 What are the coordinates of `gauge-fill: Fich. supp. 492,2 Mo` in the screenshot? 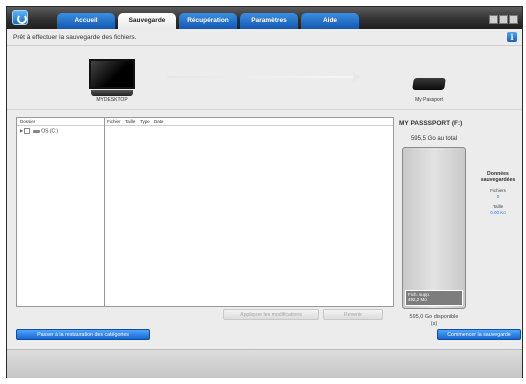 It's located at (434, 298).